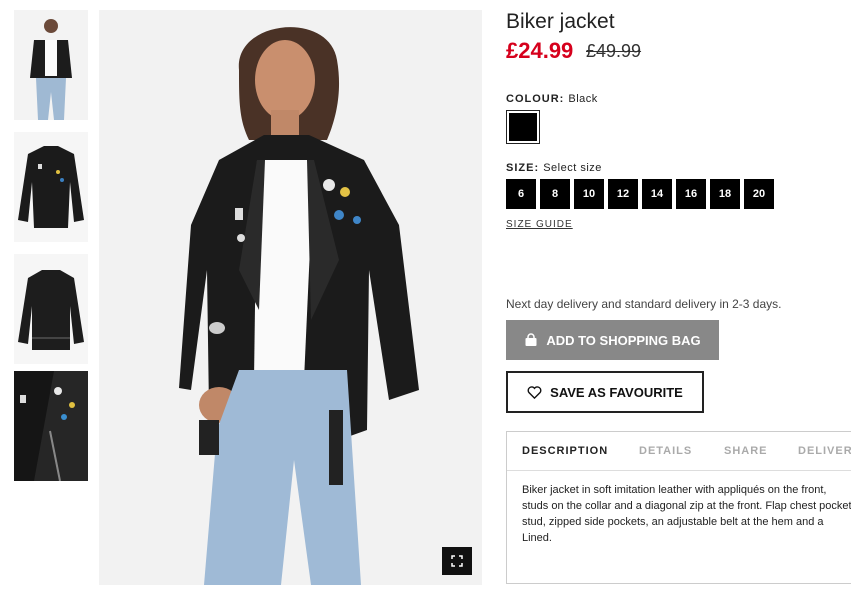 The width and height of the screenshot is (851, 589). Describe the element at coordinates (665, 451) in the screenshot. I see `tab-details: DETAILS` at that location.